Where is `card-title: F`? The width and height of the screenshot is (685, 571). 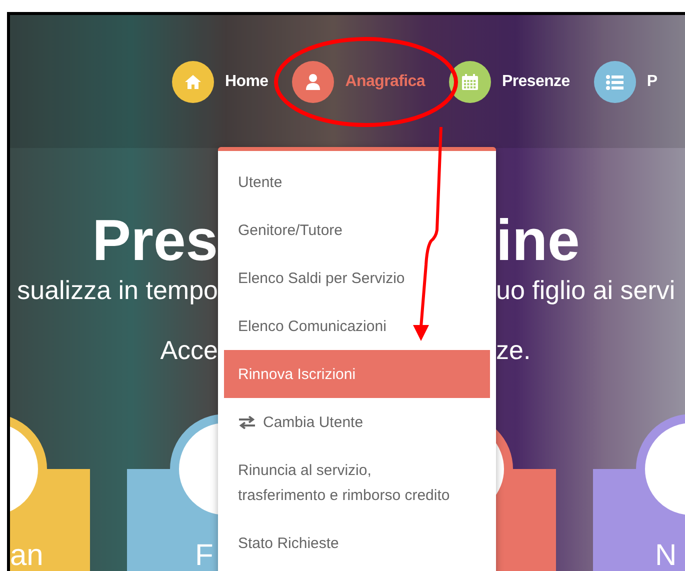 card-title: F is located at coordinates (204, 555).